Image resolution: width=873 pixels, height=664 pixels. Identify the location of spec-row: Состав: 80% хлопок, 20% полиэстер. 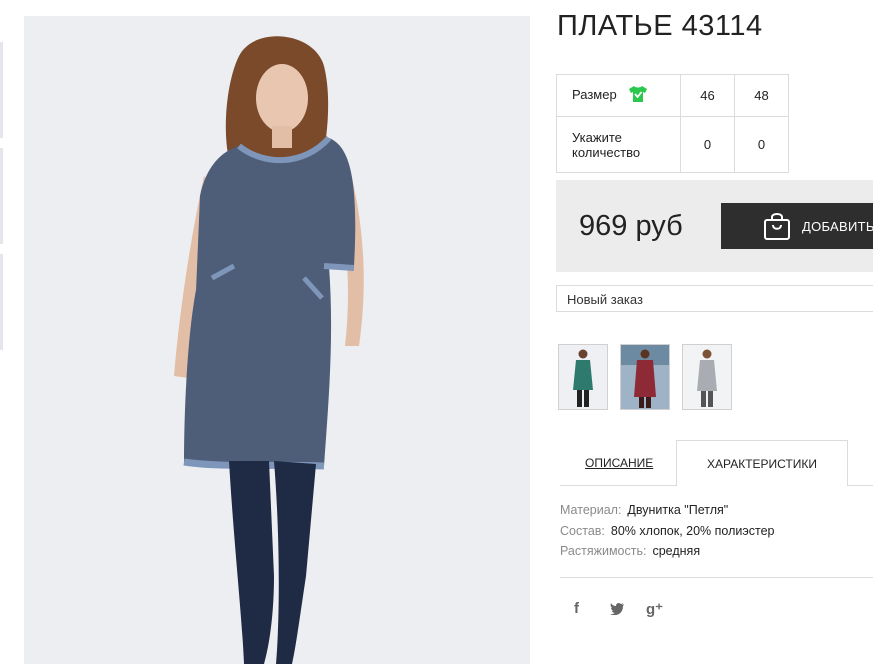
(667, 531).